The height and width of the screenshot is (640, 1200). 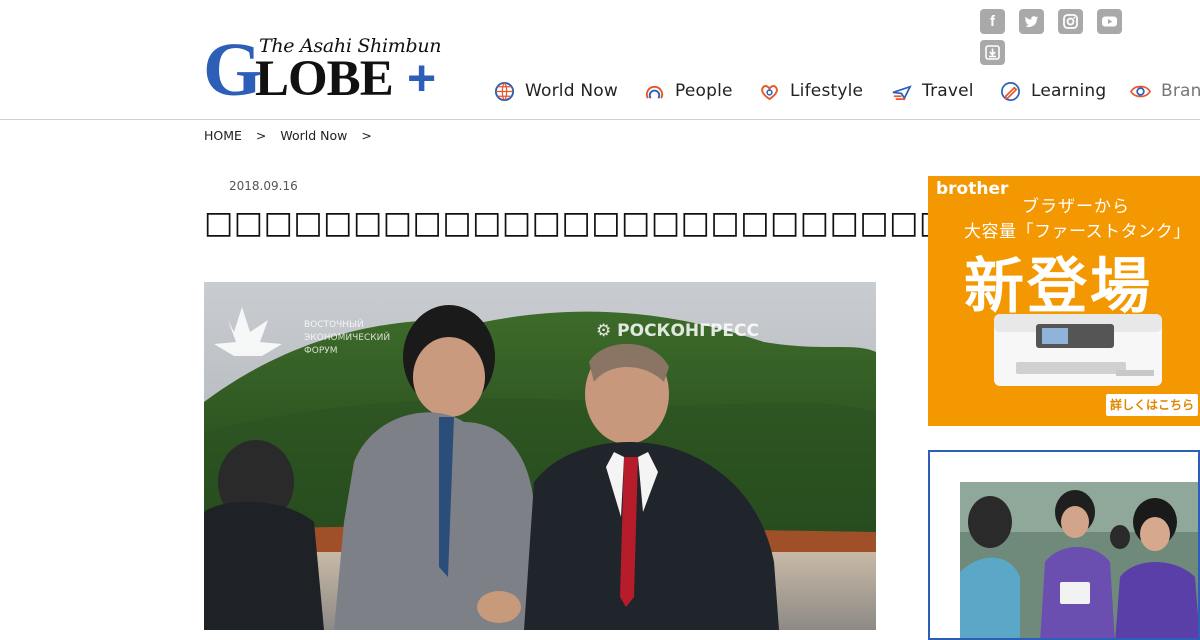 What do you see at coordinates (576, 223) in the screenshot?
I see `article-title: □□□□□□□□□□□□□□□□□□□□□□□□□` at bounding box center [576, 223].